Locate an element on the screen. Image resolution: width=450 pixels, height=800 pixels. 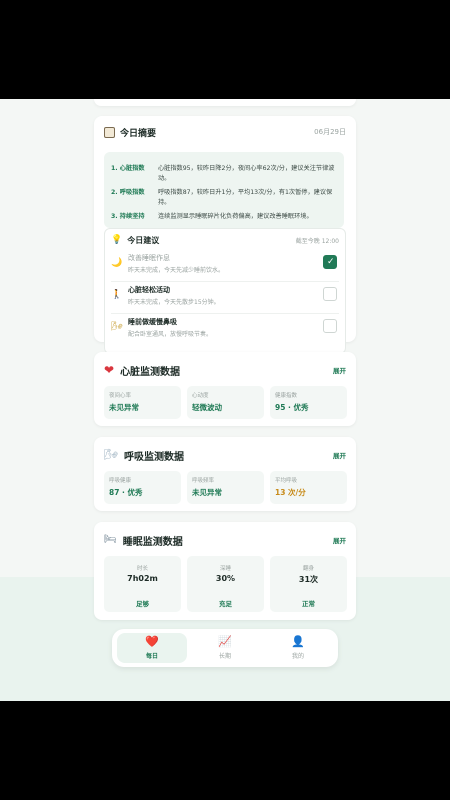
heart-header: ❤ 心脏监测数据 展开 is located at coordinates (225, 370).